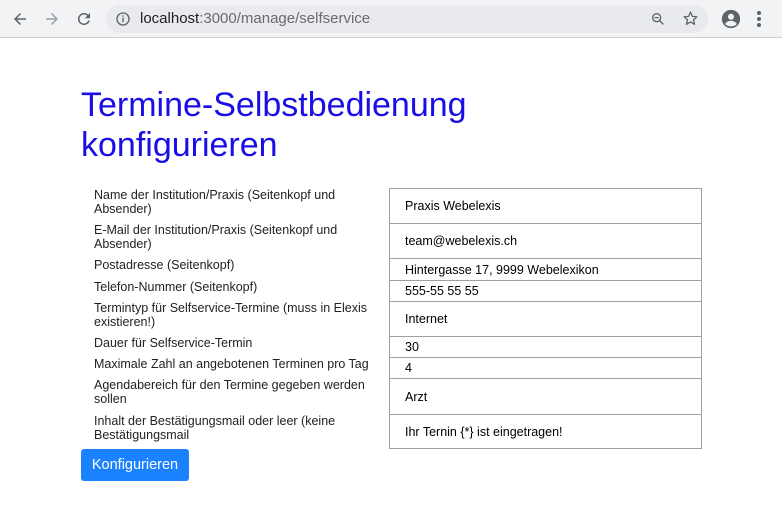 Image resolution: width=782 pixels, height=513 pixels. Describe the element at coordinates (20, 19) in the screenshot. I see `back-arrow-icon` at that location.